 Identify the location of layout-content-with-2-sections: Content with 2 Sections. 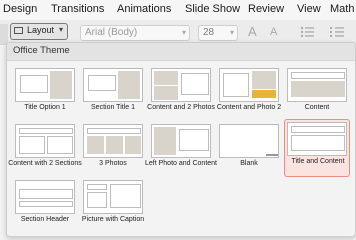
(45, 150).